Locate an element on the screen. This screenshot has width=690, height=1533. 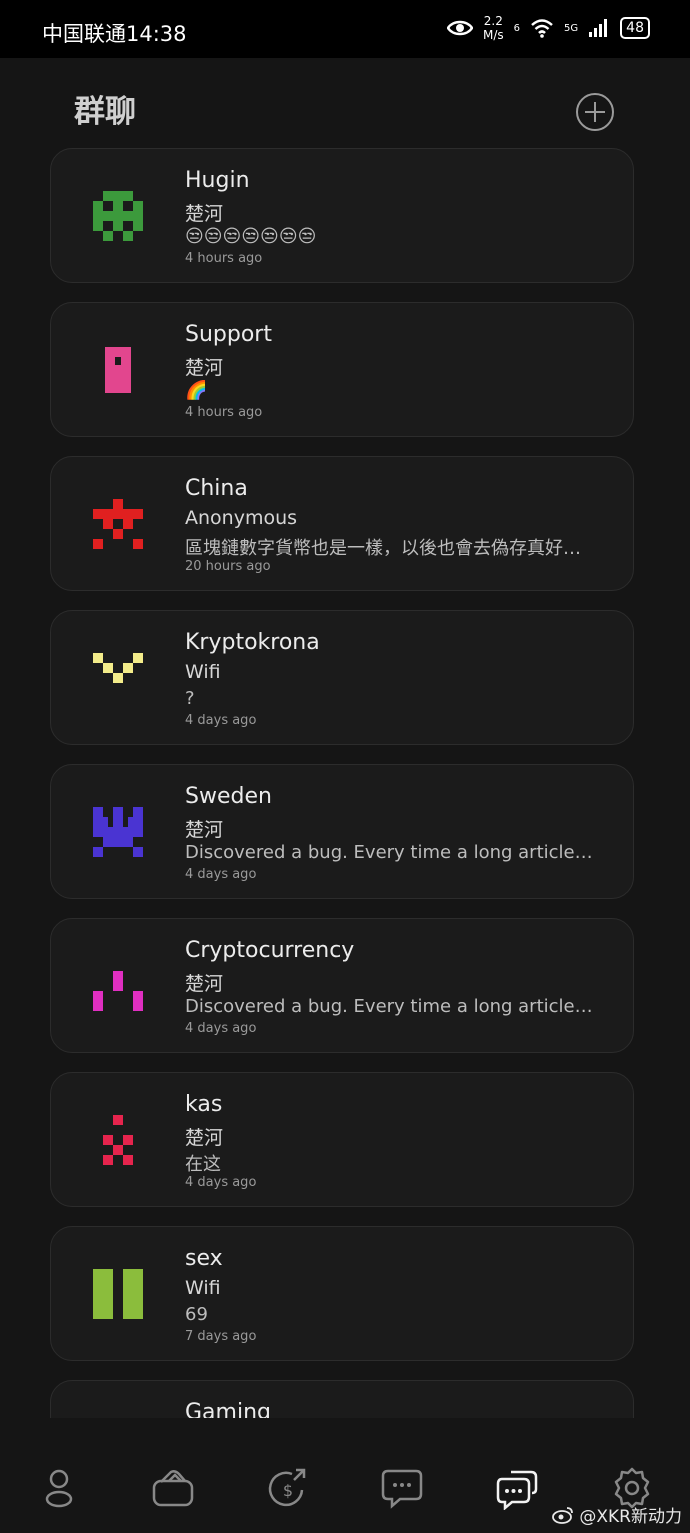
status-bar: 中国联通14:38 2.2 M/s 6 5G 48 is located at coordinates (345, 29).